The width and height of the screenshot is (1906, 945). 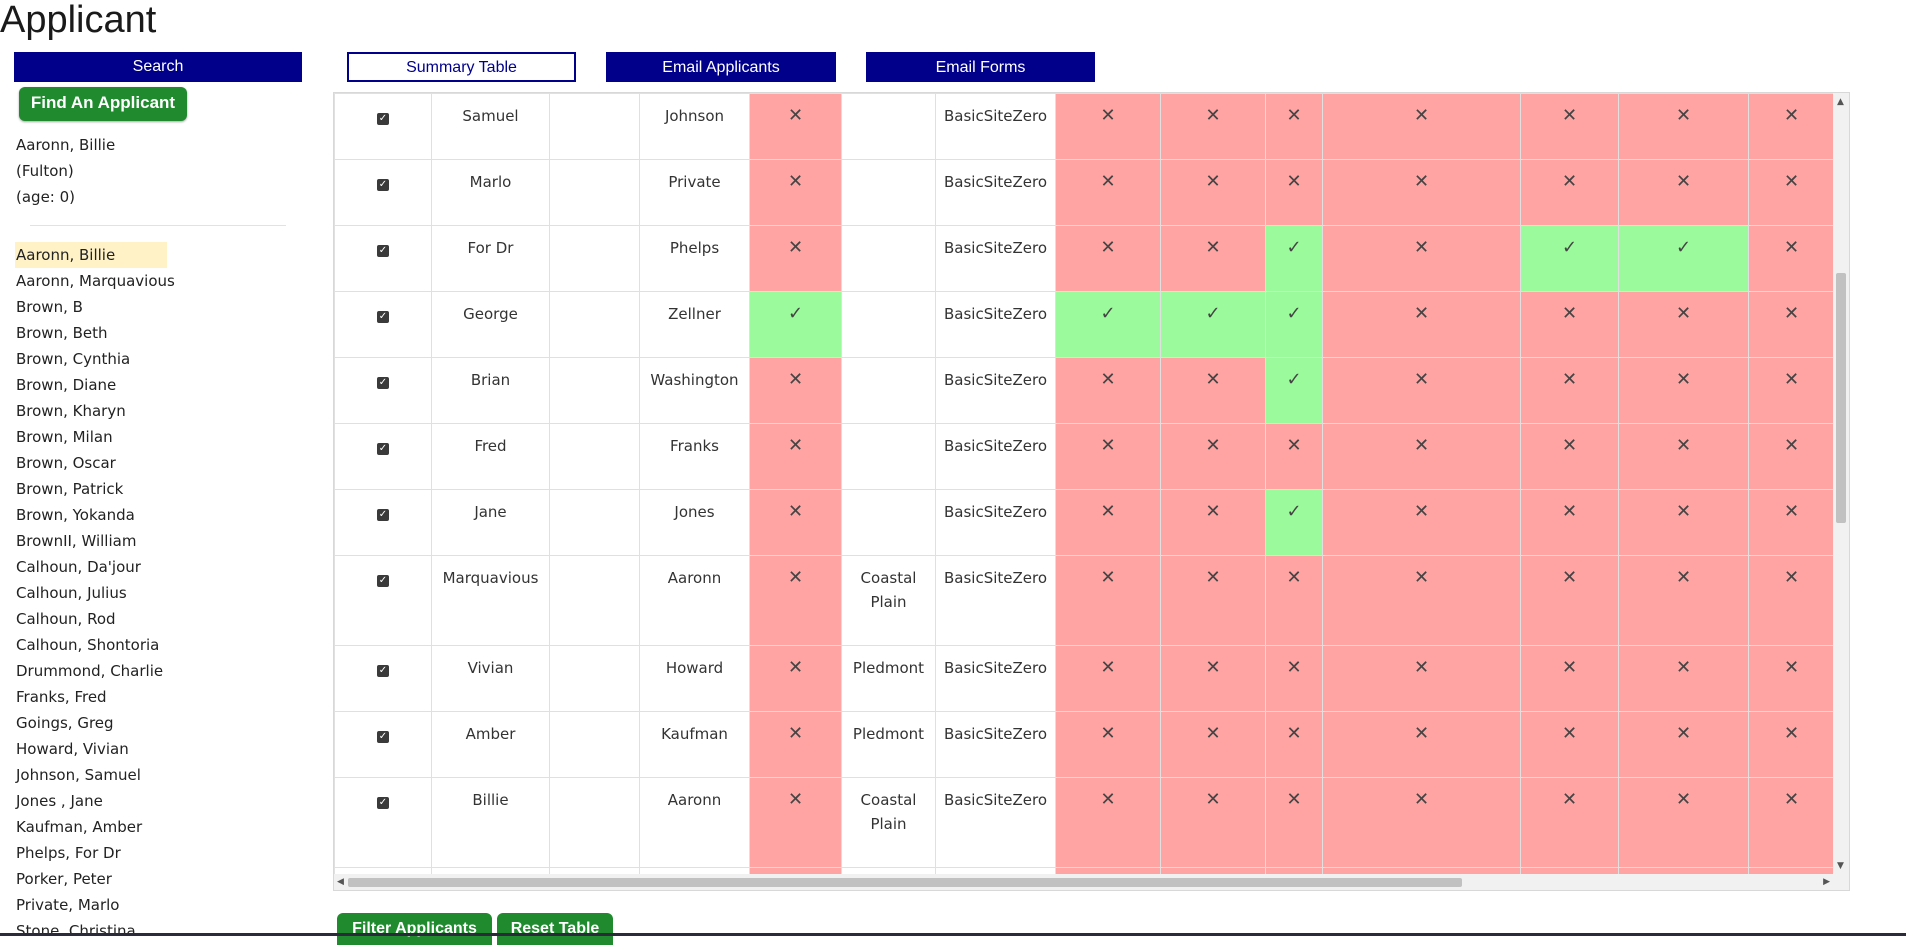 I want to click on selected-applicant-name: Aaronn, Billie, so click(x=66, y=145).